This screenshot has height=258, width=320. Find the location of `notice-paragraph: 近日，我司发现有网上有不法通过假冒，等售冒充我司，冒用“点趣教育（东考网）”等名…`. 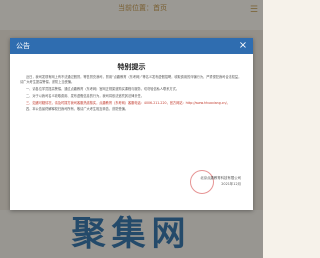

notice-paragraph: 近日，我司发现有网上有不法通过假冒，等售冒充我司，冒用“点趣教育（东考网）”等名… is located at coordinates (131, 80).